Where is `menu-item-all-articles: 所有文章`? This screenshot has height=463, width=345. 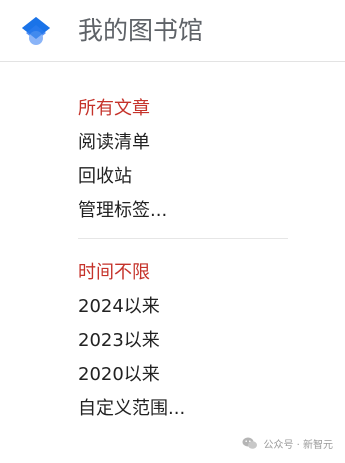
menu-item-all-articles: 所有文章 is located at coordinates (193, 109).